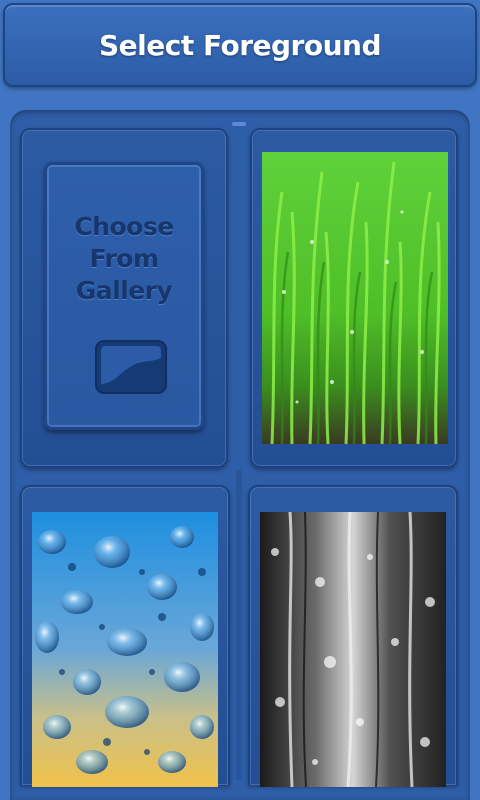 This screenshot has height=800, width=480. What do you see at coordinates (239, 124) in the screenshot?
I see `panel-notch` at bounding box center [239, 124].